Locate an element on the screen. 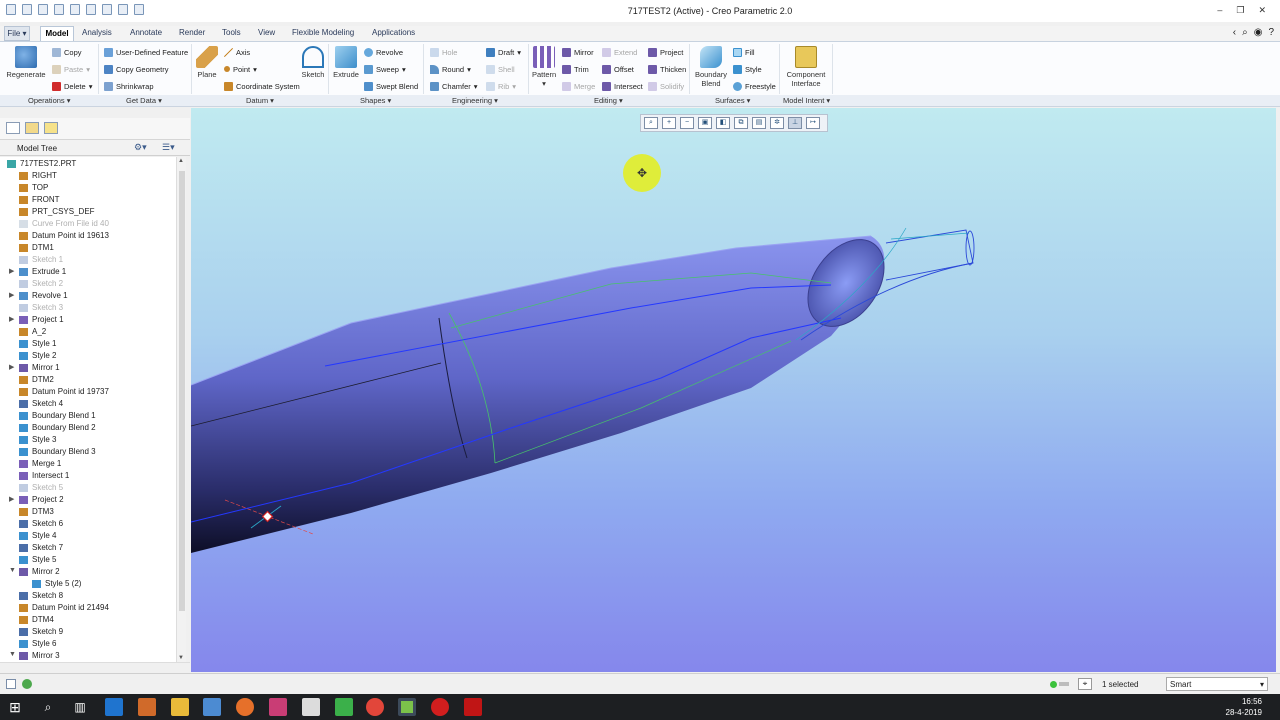 This screenshot has width=1280, height=720. tree-item: FRONT is located at coordinates (88, 200).